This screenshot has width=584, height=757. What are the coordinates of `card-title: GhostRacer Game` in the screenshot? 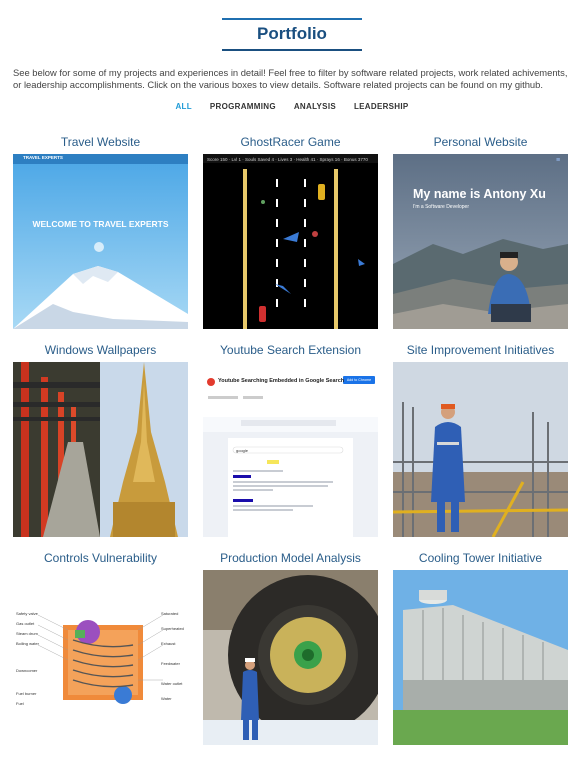 It's located at (290, 142).